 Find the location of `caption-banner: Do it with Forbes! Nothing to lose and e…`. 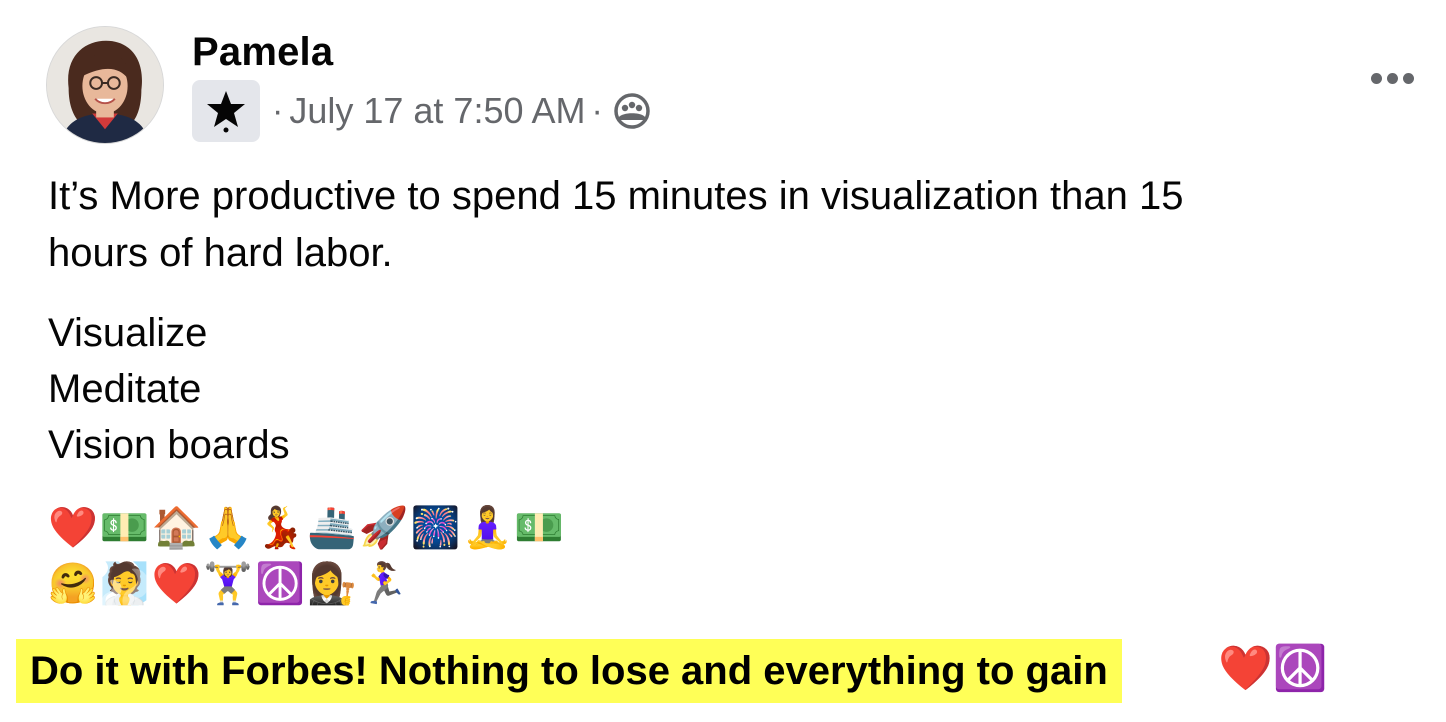

caption-banner: Do it with Forbes! Nothing to lose and e… is located at coordinates (569, 671).